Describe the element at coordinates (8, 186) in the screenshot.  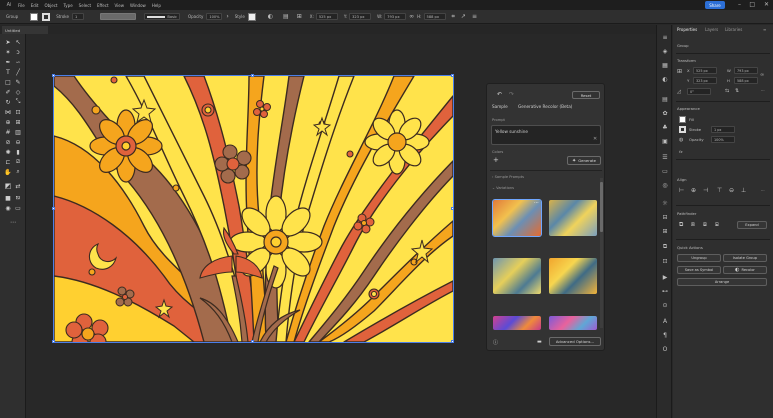
I see `fill-stroke-icon: ◩` at that location.